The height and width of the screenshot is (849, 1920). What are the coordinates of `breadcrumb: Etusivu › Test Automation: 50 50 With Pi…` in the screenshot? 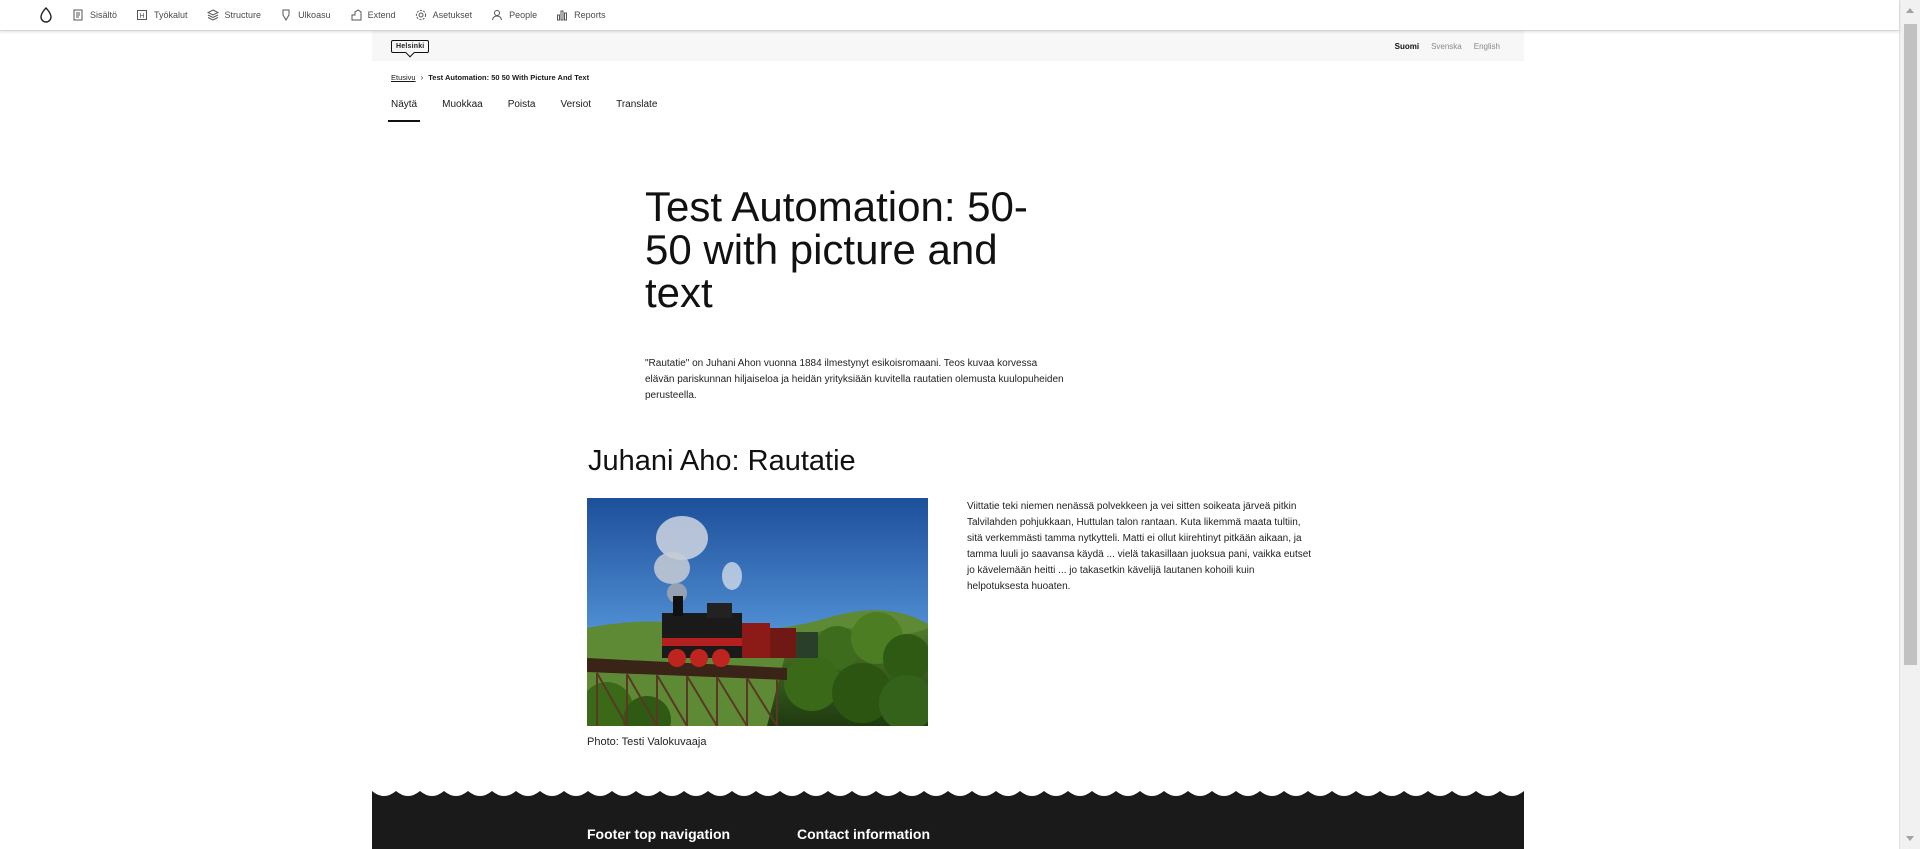 It's located at (490, 77).